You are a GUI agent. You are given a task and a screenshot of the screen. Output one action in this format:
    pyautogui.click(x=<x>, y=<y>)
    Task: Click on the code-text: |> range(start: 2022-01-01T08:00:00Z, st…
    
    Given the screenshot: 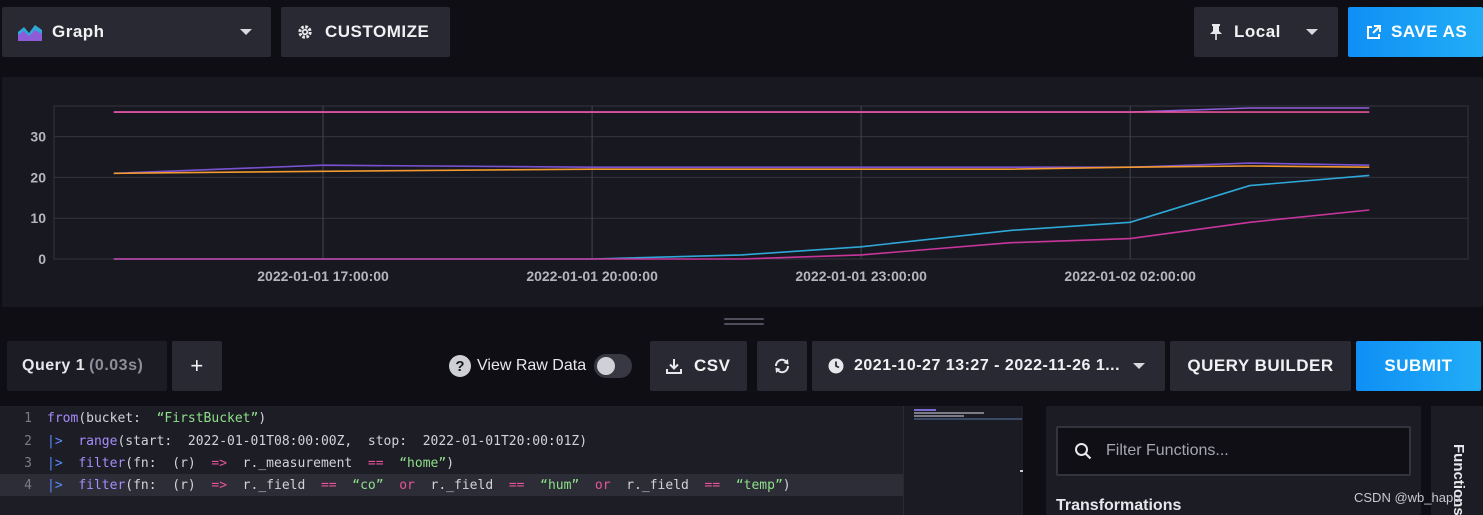 What is the action you would take?
    pyautogui.click(x=313, y=441)
    